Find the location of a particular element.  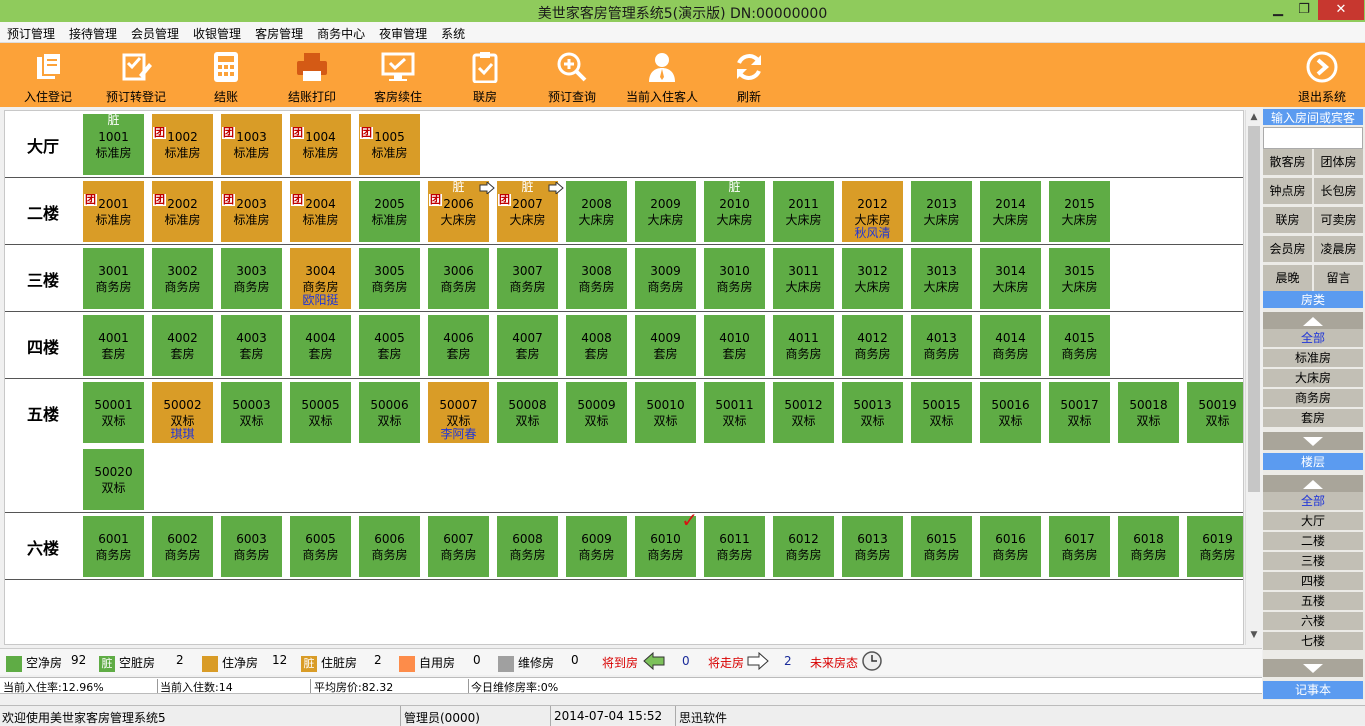

room-tile: 团 2002 标准房 is located at coordinates (182, 211).